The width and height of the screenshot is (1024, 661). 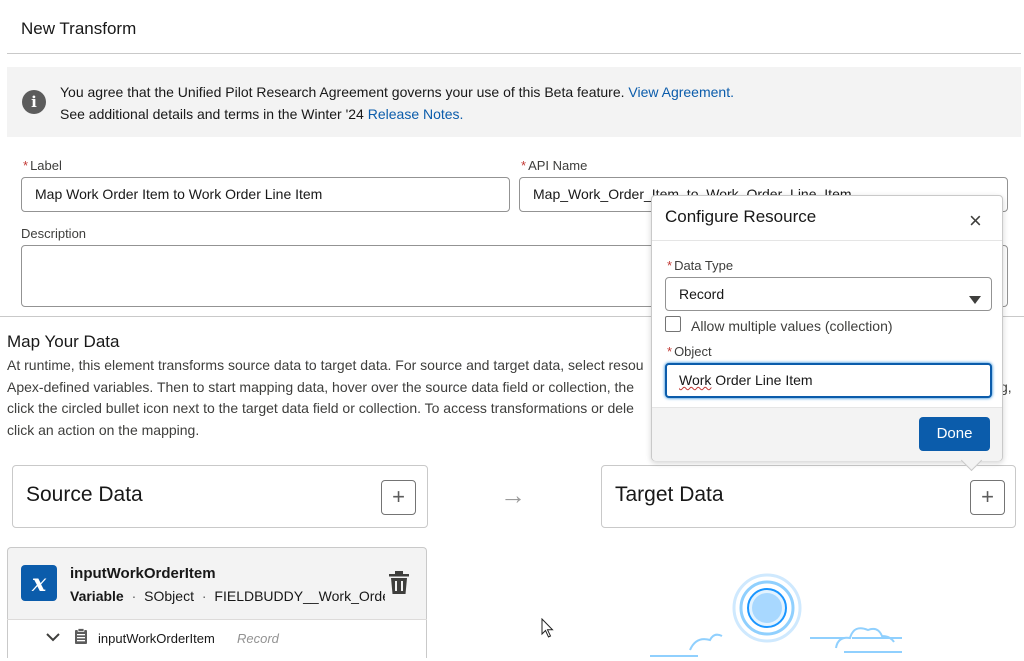 I want to click on done-button: Done, so click(x=954, y=434).